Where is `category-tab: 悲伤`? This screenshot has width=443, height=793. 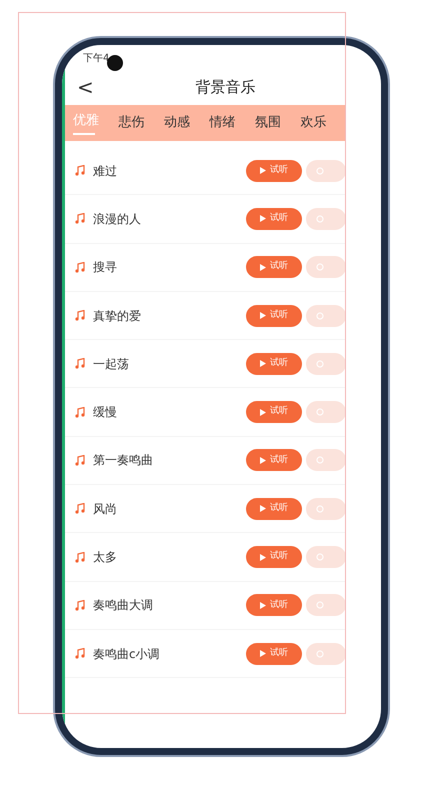
category-tab: 悲伤 is located at coordinates (141, 123).